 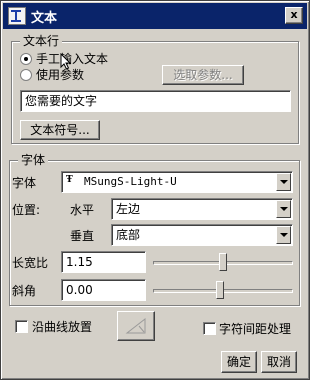 What do you see at coordinates (294, 15) in the screenshot?
I see `close-button: x` at bounding box center [294, 15].